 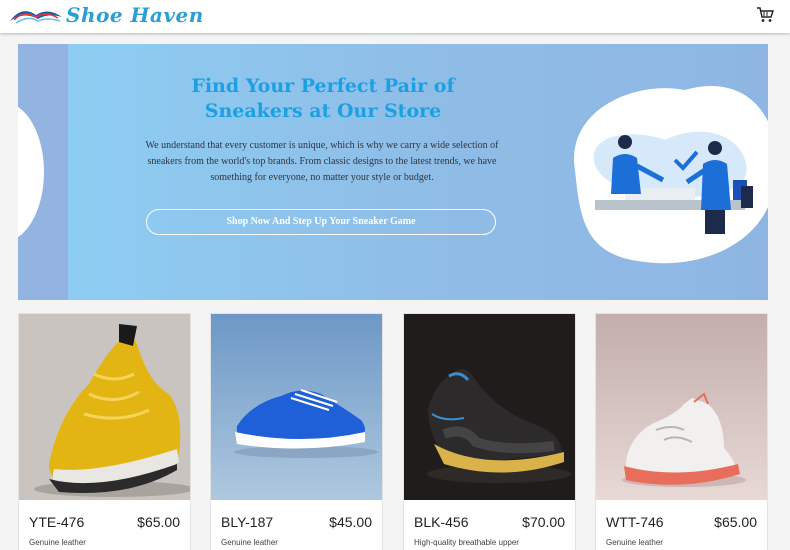 I want to click on product-description: High-quality breathable upper, so click(x=466, y=542).